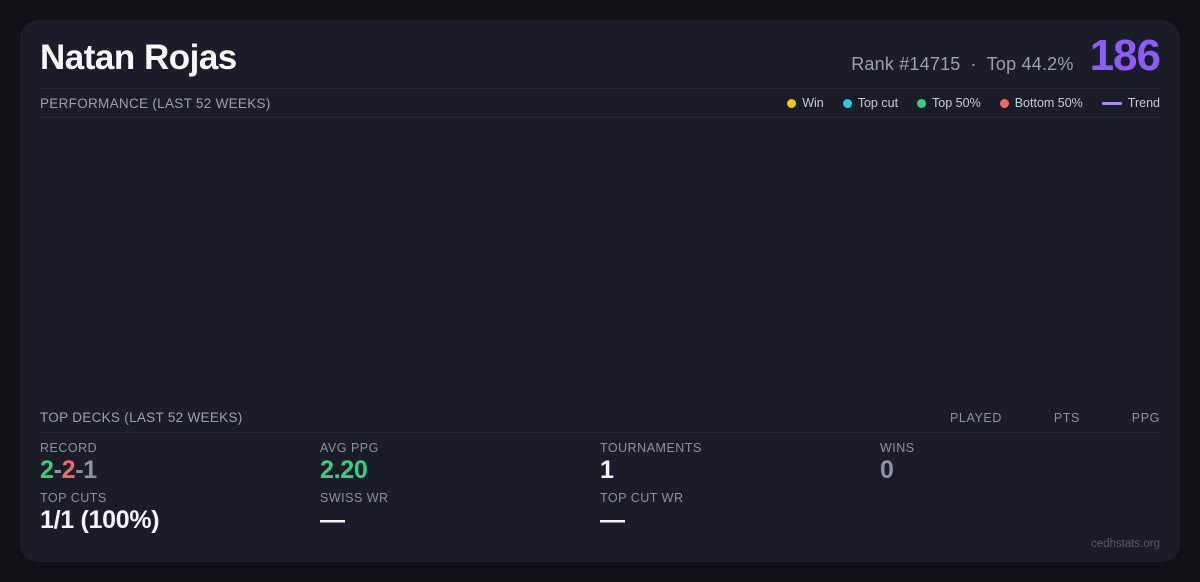 The height and width of the screenshot is (582, 1200). Describe the element at coordinates (460, 514) in the screenshot. I see `stat-swiss-wr: SWISS WR —` at that location.